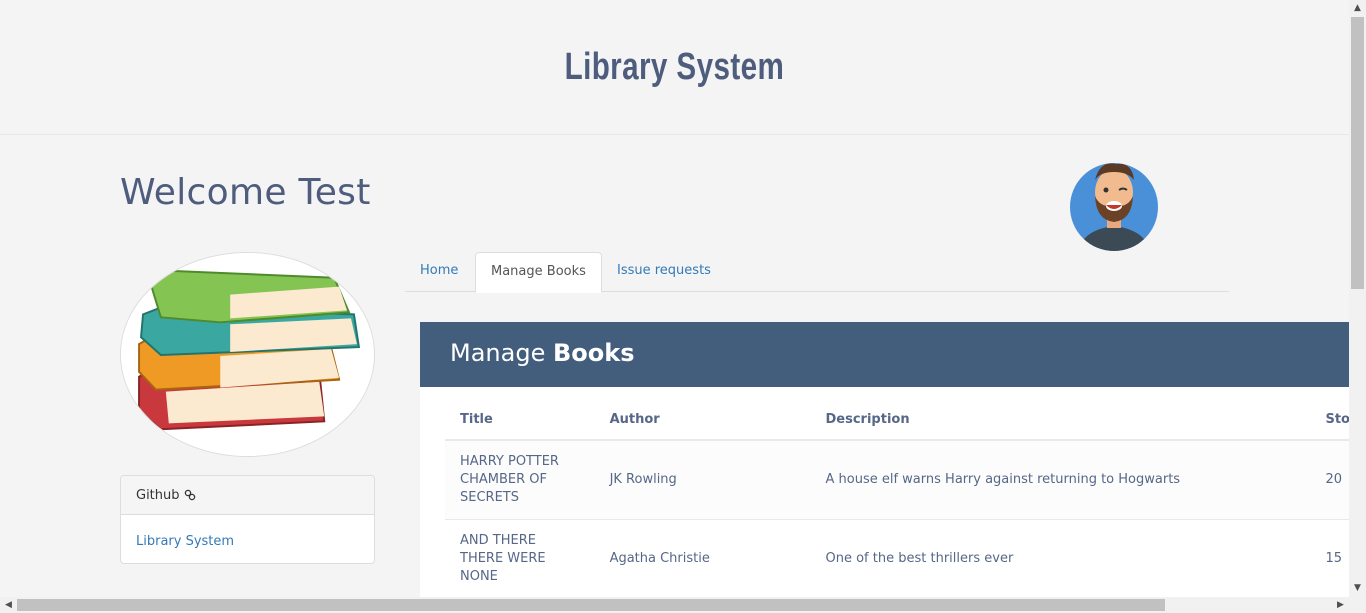 Image resolution: width=1366 pixels, height=613 pixels. I want to click on scroll-up-icon: ▲, so click(1357, 8).